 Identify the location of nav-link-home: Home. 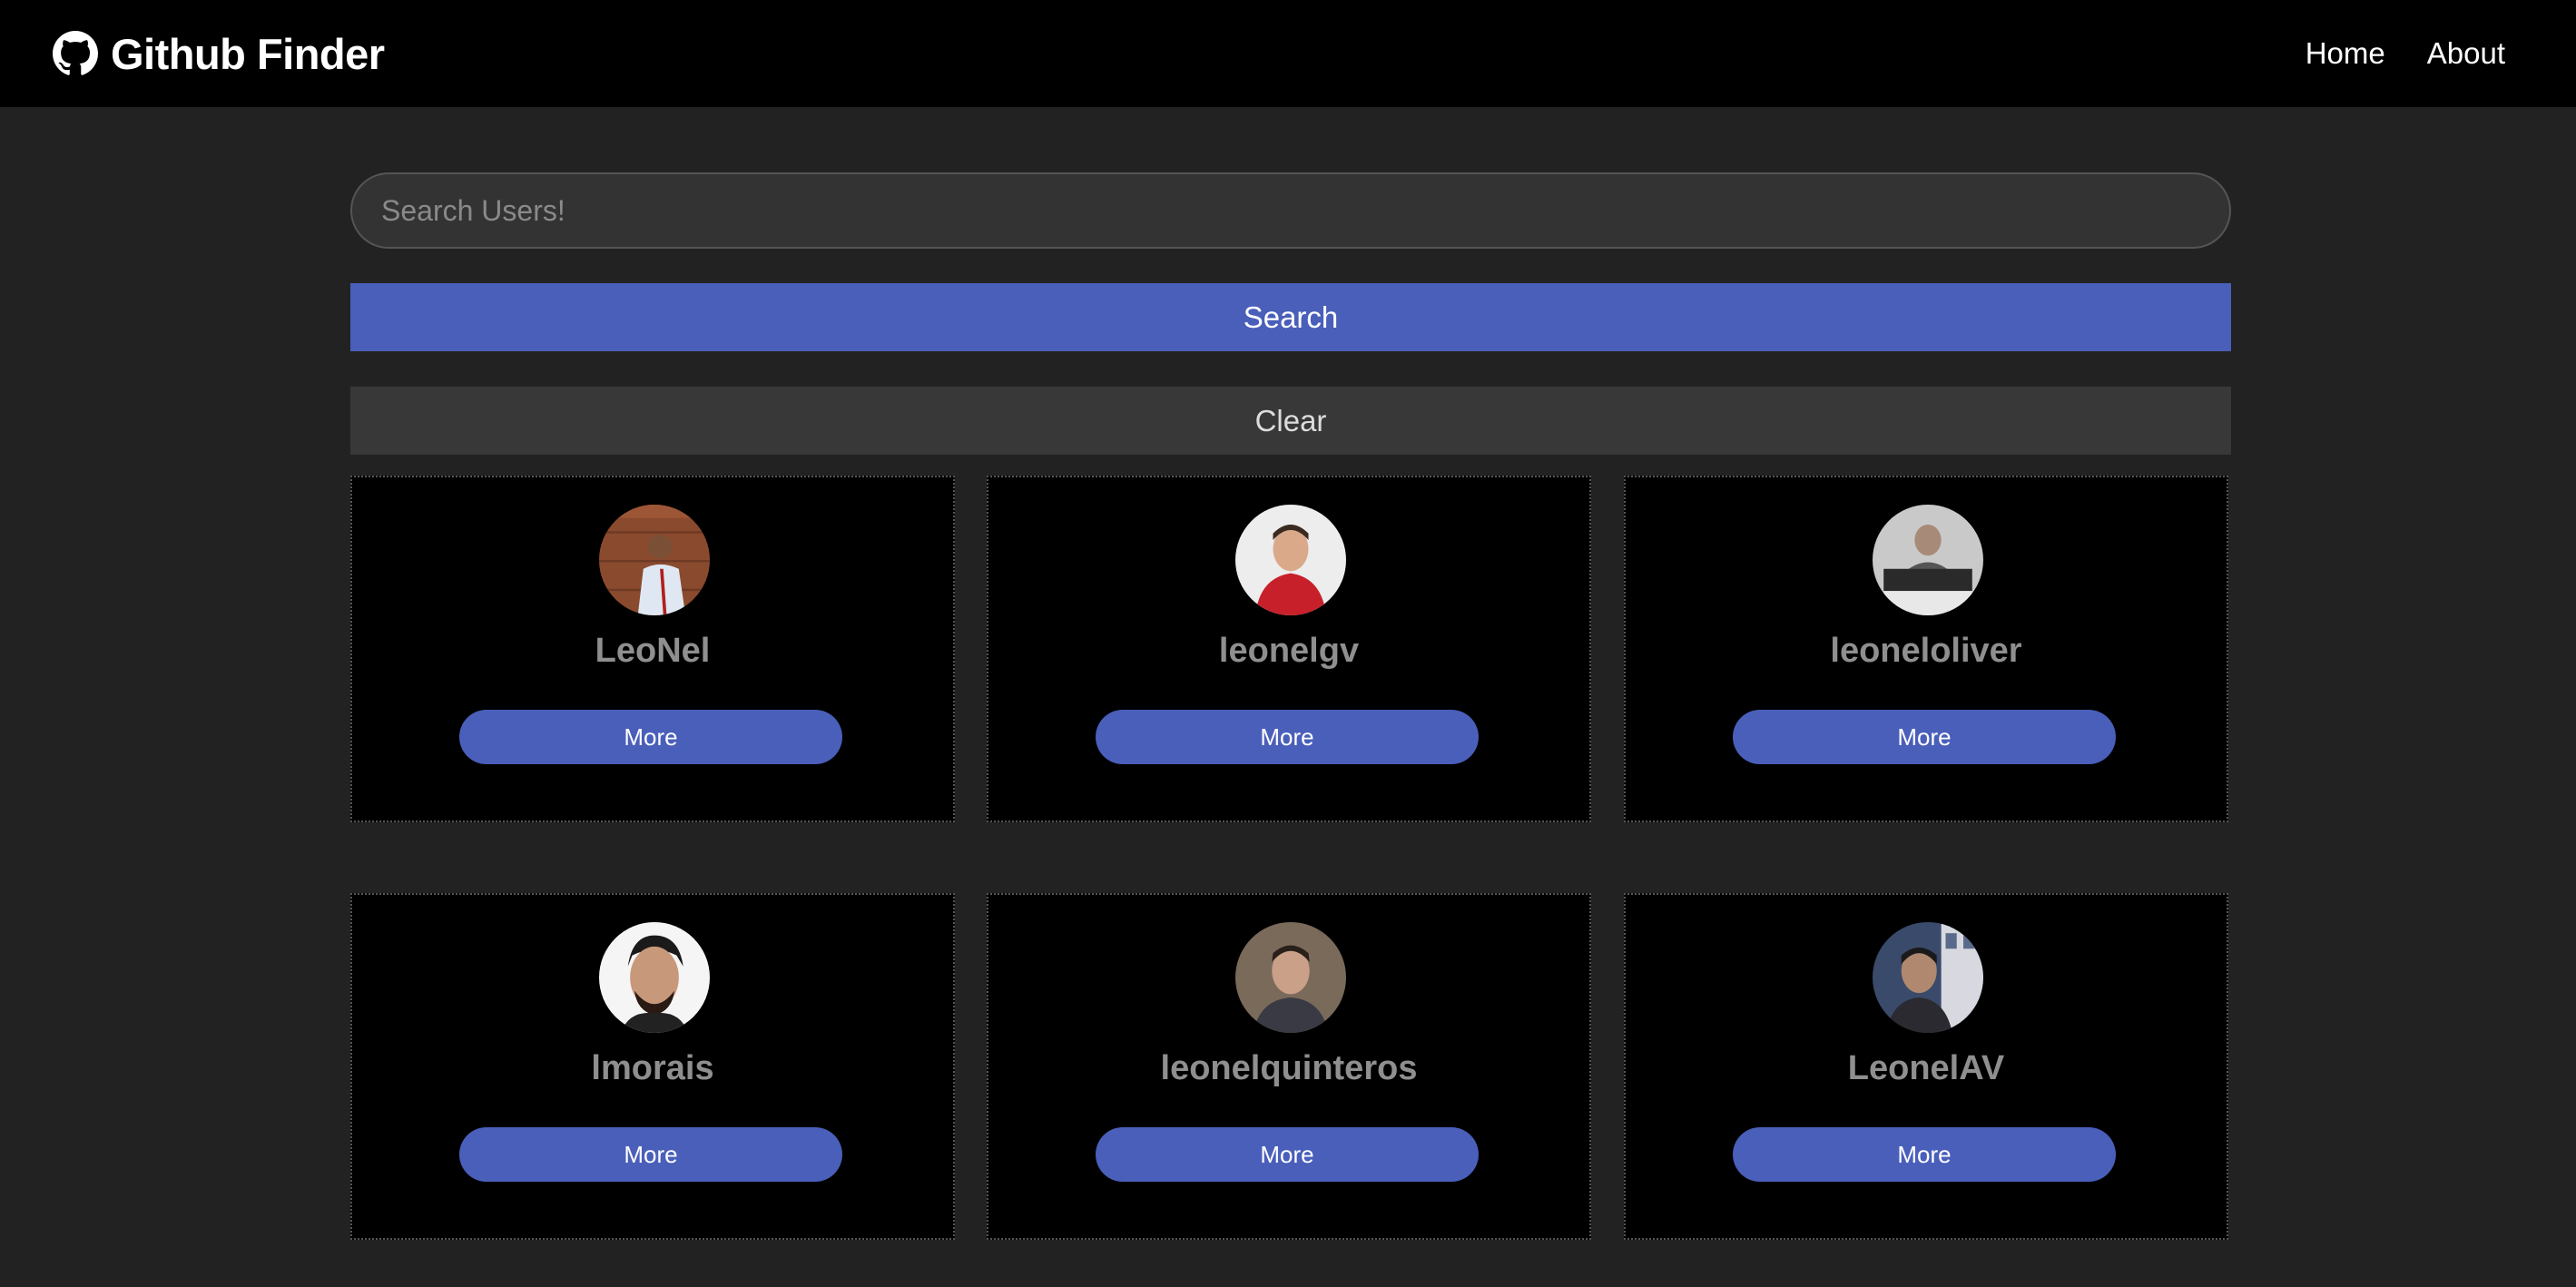
(2345, 53).